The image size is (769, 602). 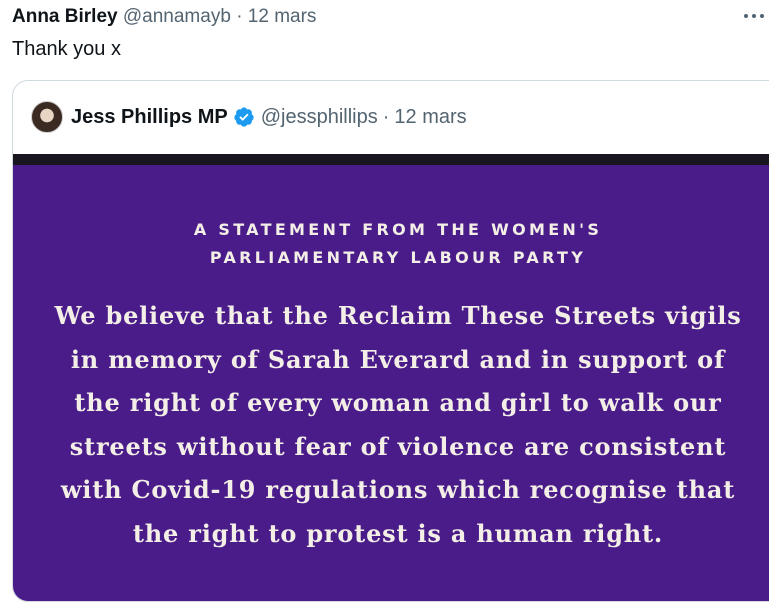 I want to click on author-handle: @annamayb, so click(x=177, y=16).